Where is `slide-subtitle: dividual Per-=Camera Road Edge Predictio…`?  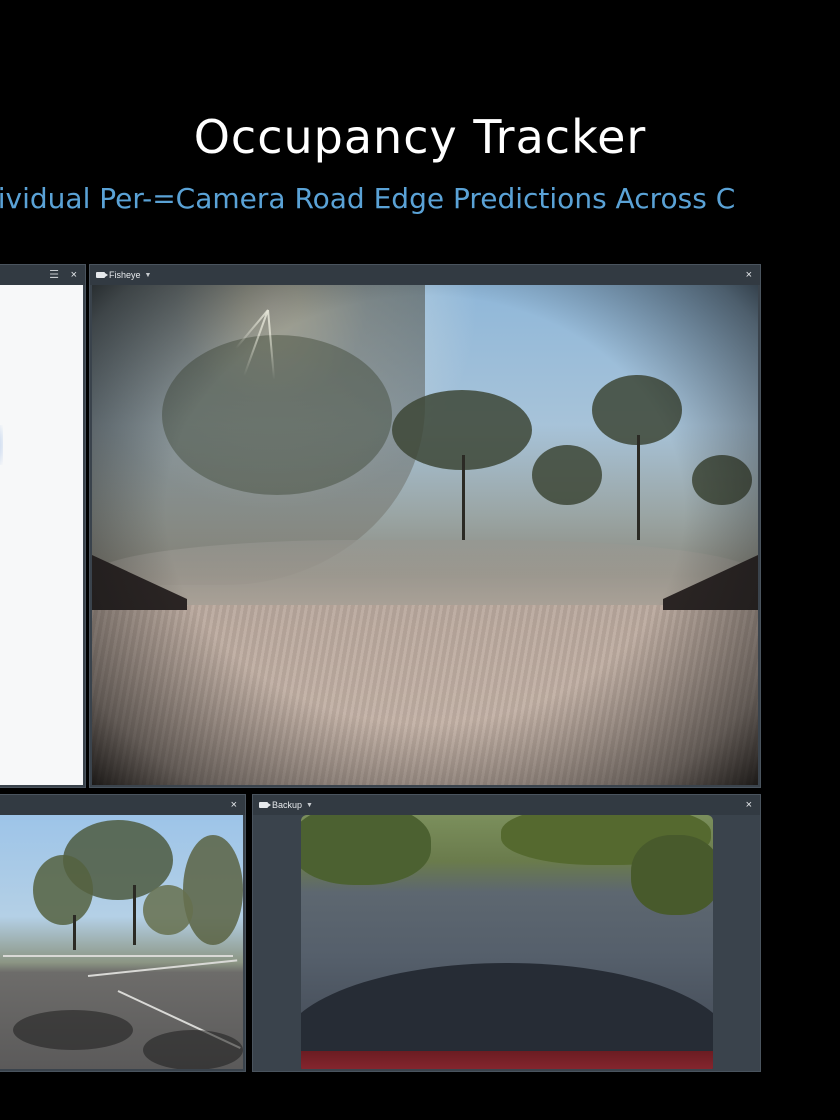
slide-subtitle: dividual Per-=Camera Road Edge Predictio… is located at coordinates (368, 198).